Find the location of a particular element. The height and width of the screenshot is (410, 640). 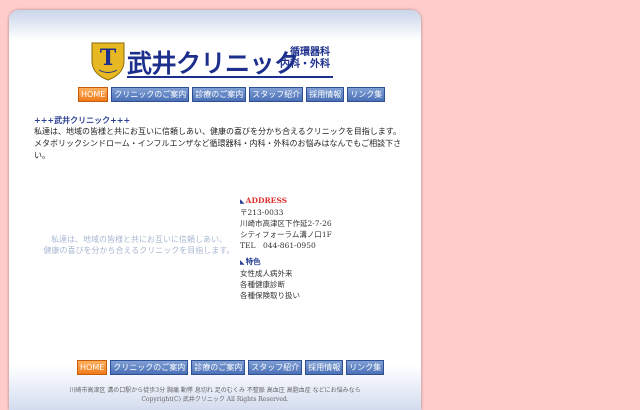

address-building: シティフォーラム溝ノ口1F is located at coordinates (286, 234).